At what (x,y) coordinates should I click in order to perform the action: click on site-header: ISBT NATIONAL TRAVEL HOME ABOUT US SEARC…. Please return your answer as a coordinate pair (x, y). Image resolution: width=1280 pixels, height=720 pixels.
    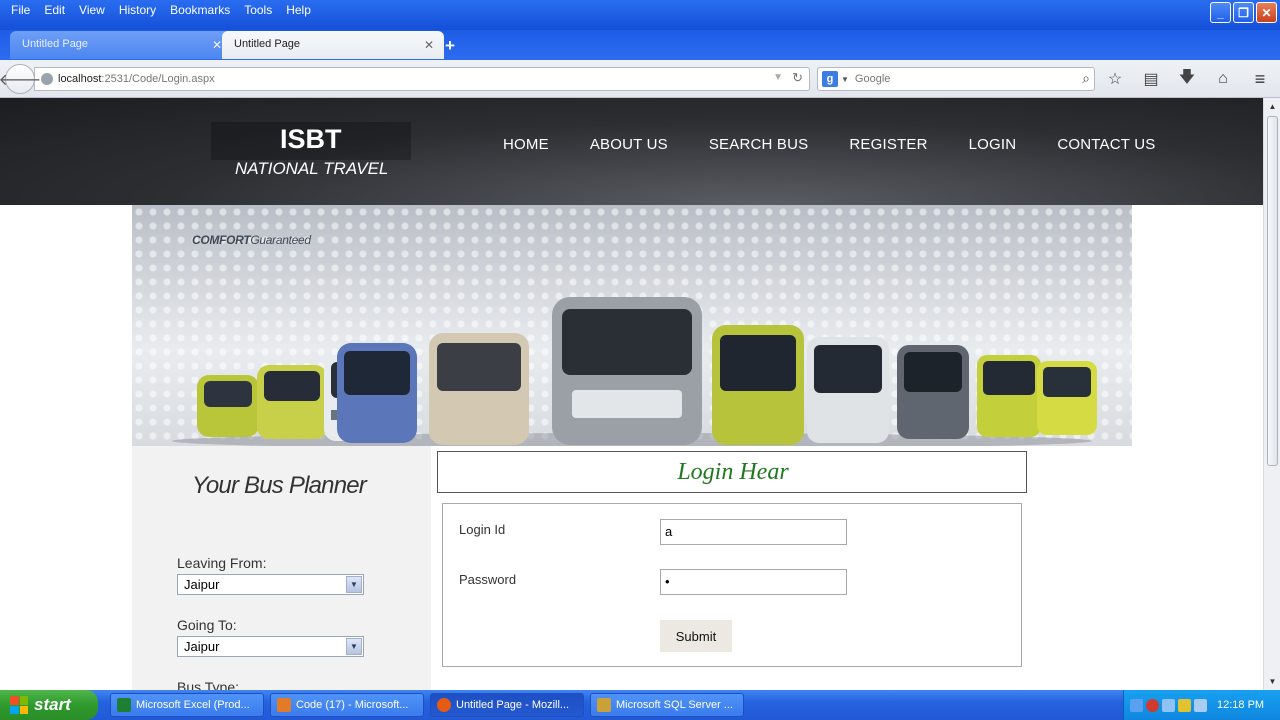
    Looking at the image, I should click on (631, 151).